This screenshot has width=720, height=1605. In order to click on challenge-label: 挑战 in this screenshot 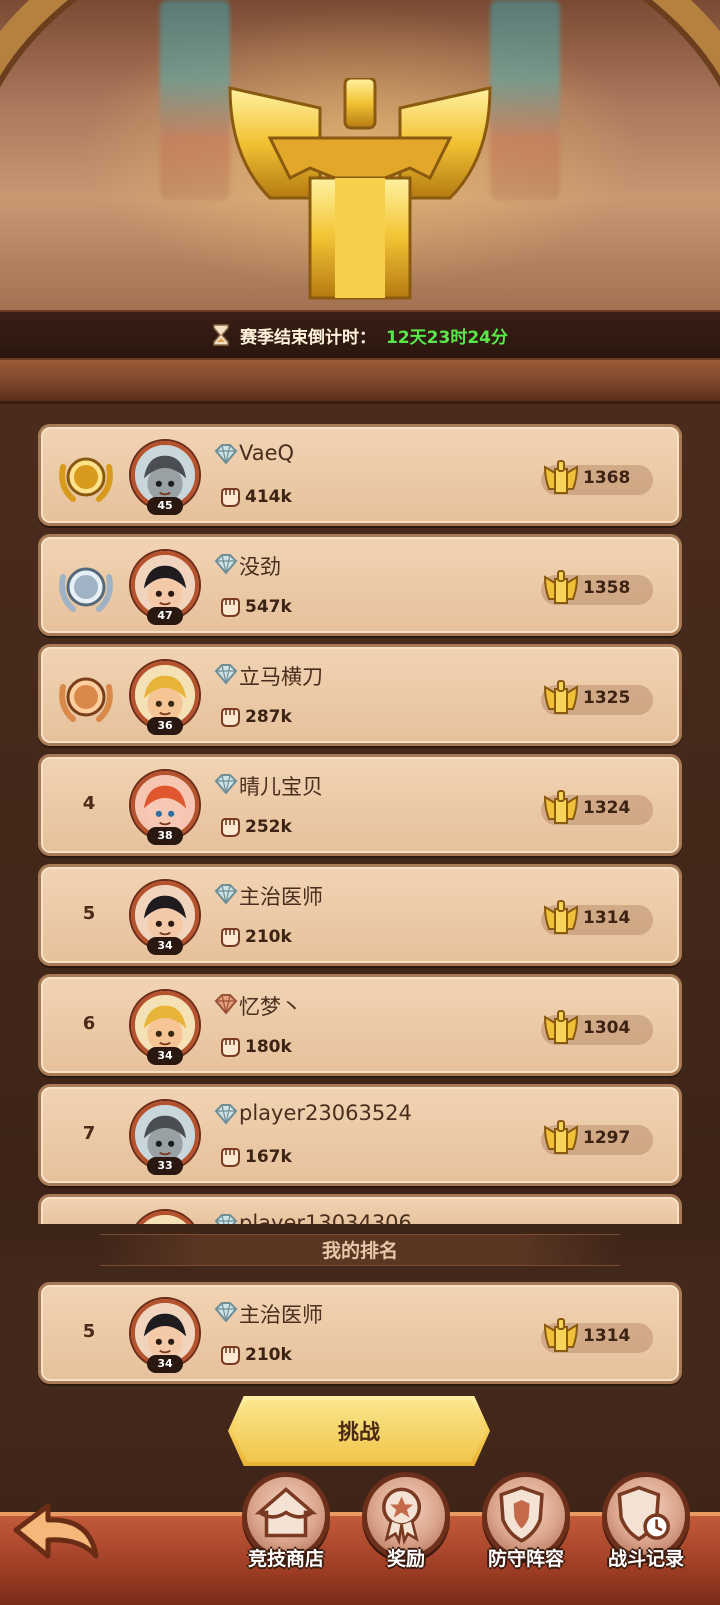, I will do `click(359, 1432)`.